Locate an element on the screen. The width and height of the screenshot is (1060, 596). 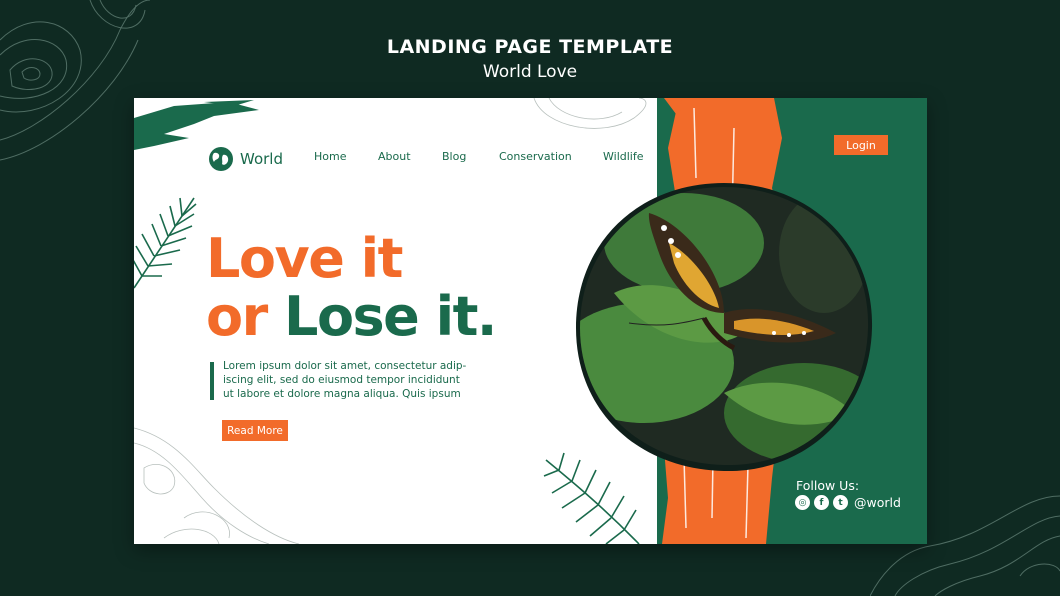
nav-item-about: About is located at coordinates (394, 156).